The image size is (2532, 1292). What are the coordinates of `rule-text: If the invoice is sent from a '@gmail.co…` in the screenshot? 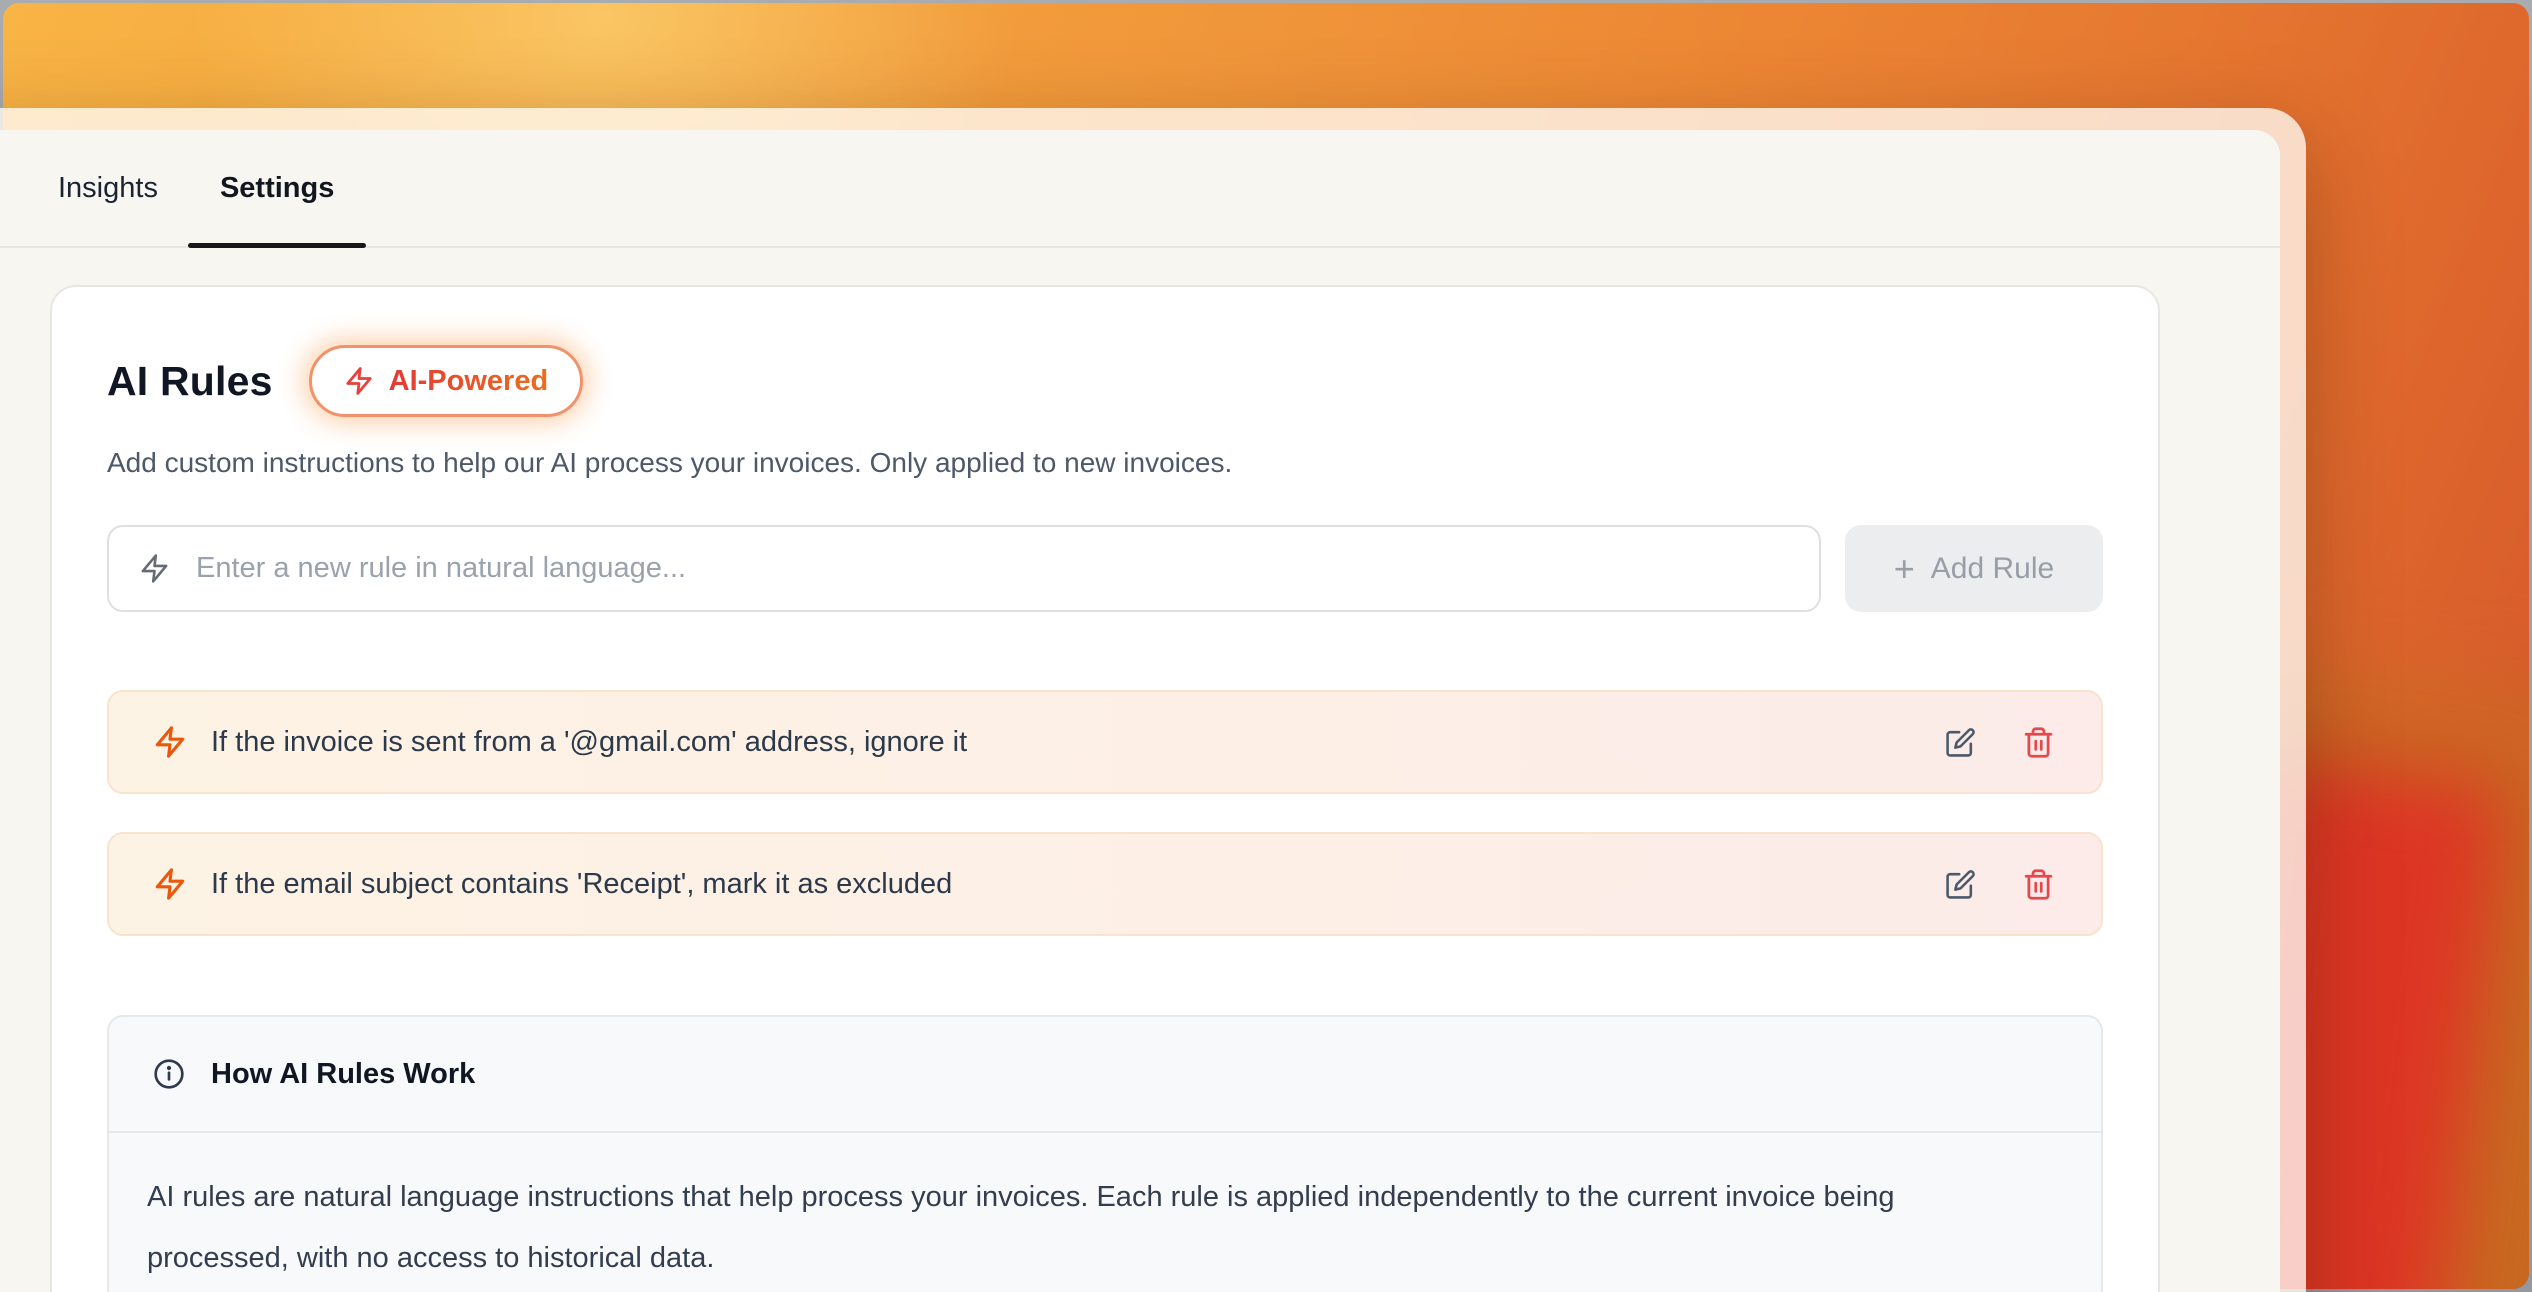 It's located at (589, 741).